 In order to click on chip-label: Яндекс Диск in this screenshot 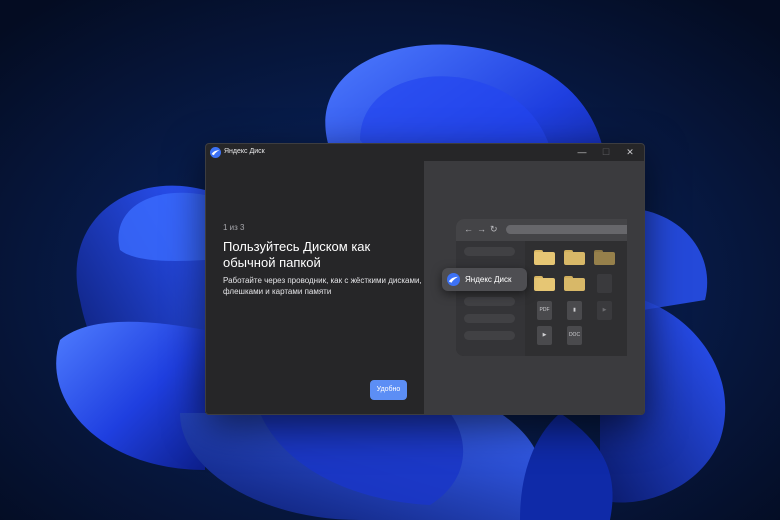, I will do `click(488, 279)`.